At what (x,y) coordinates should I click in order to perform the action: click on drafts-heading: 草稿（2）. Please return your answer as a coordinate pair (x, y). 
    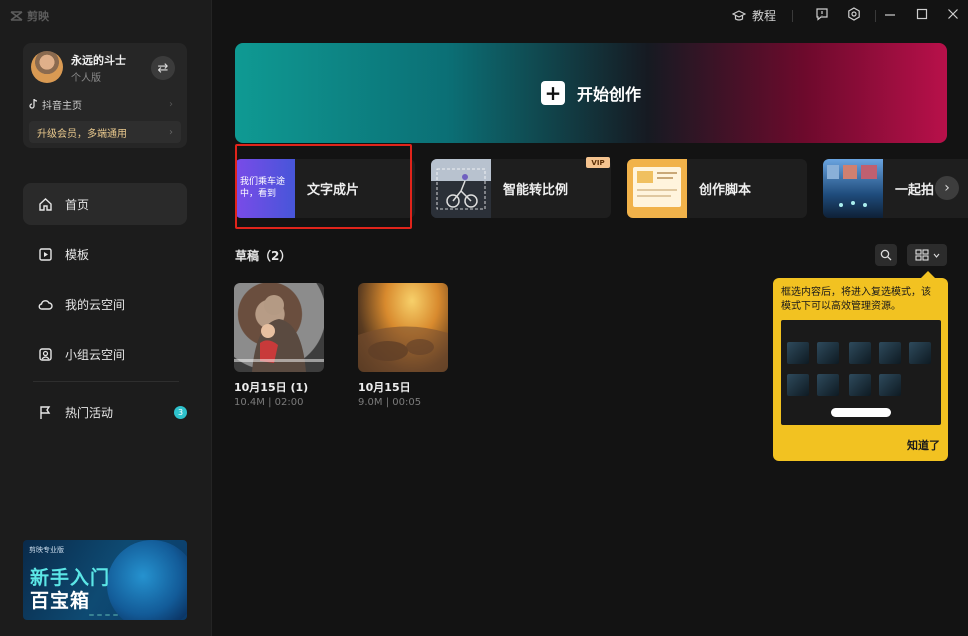
    Looking at the image, I should click on (263, 256).